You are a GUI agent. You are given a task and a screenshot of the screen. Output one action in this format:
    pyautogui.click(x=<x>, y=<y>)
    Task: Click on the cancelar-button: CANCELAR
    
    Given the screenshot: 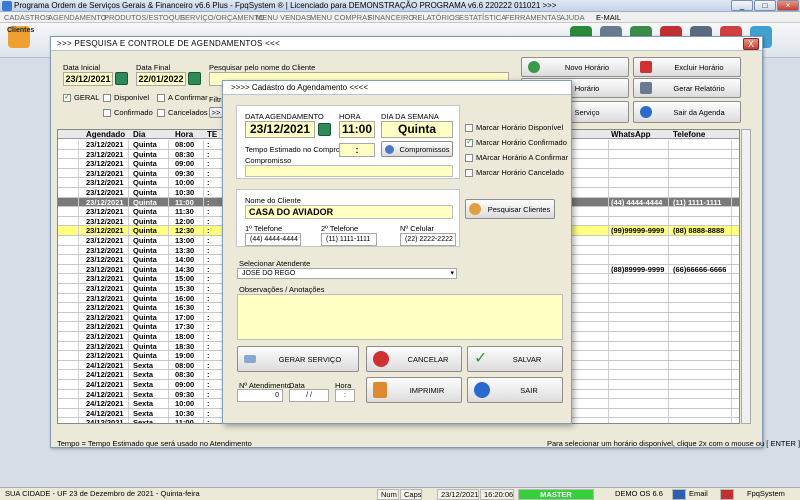 What is the action you would take?
    pyautogui.click(x=414, y=359)
    